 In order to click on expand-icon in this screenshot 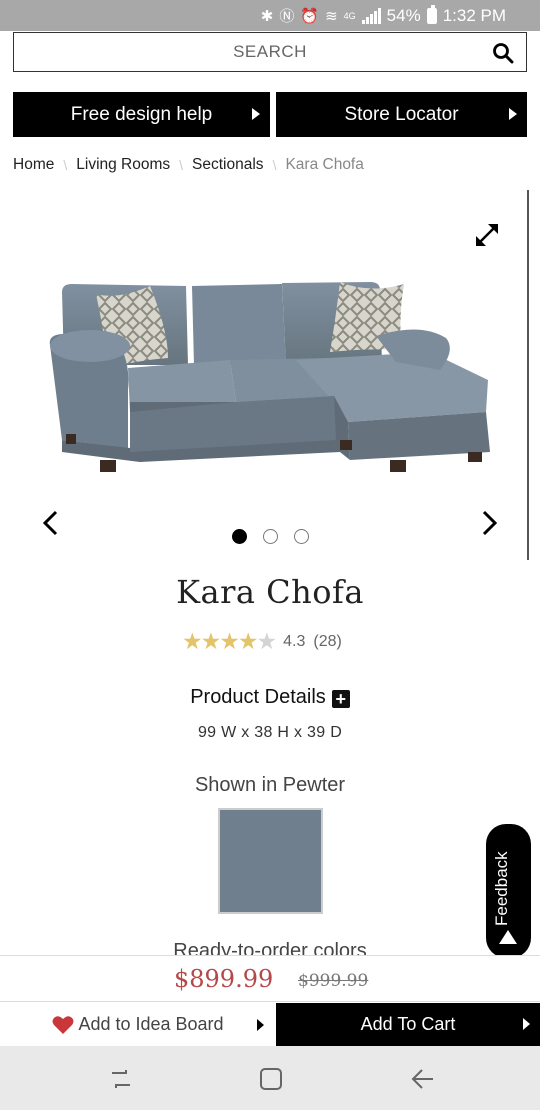, I will do `click(487, 235)`.